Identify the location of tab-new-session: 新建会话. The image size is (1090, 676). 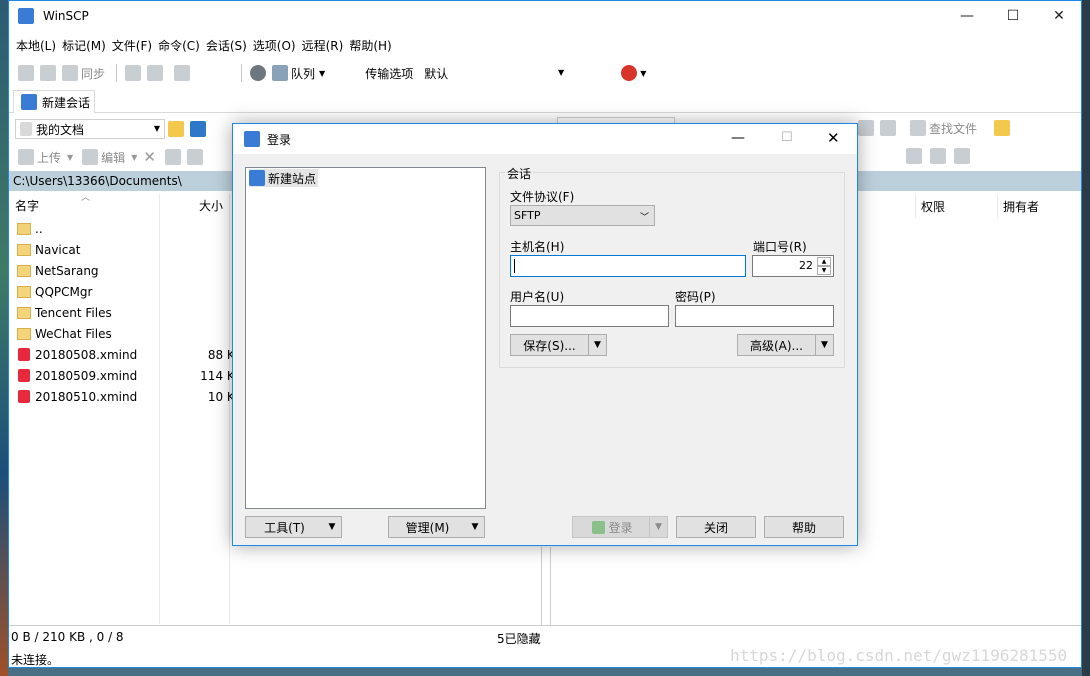
(54, 101).